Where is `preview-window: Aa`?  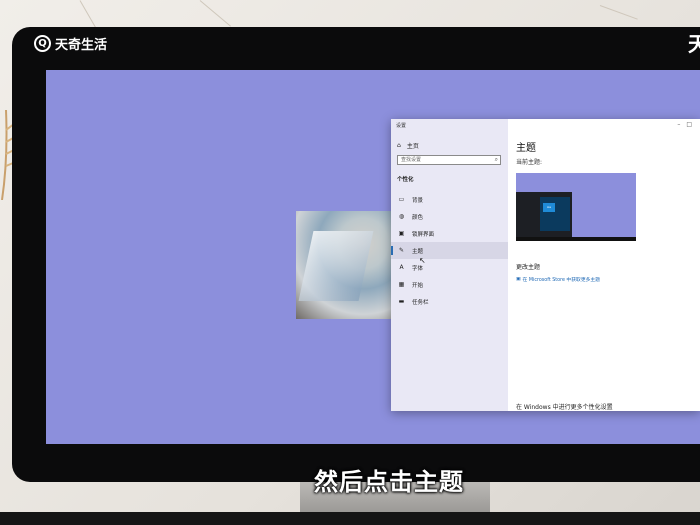 preview-window: Aa is located at coordinates (544, 215).